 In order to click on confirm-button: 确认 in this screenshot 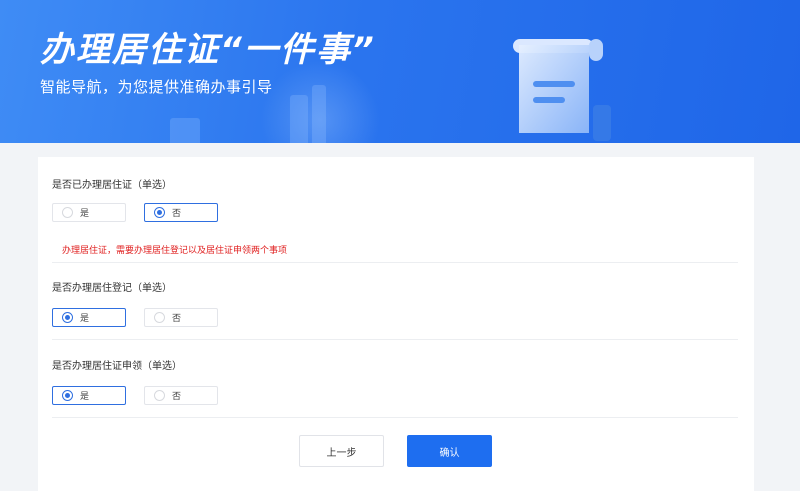, I will do `click(449, 451)`.